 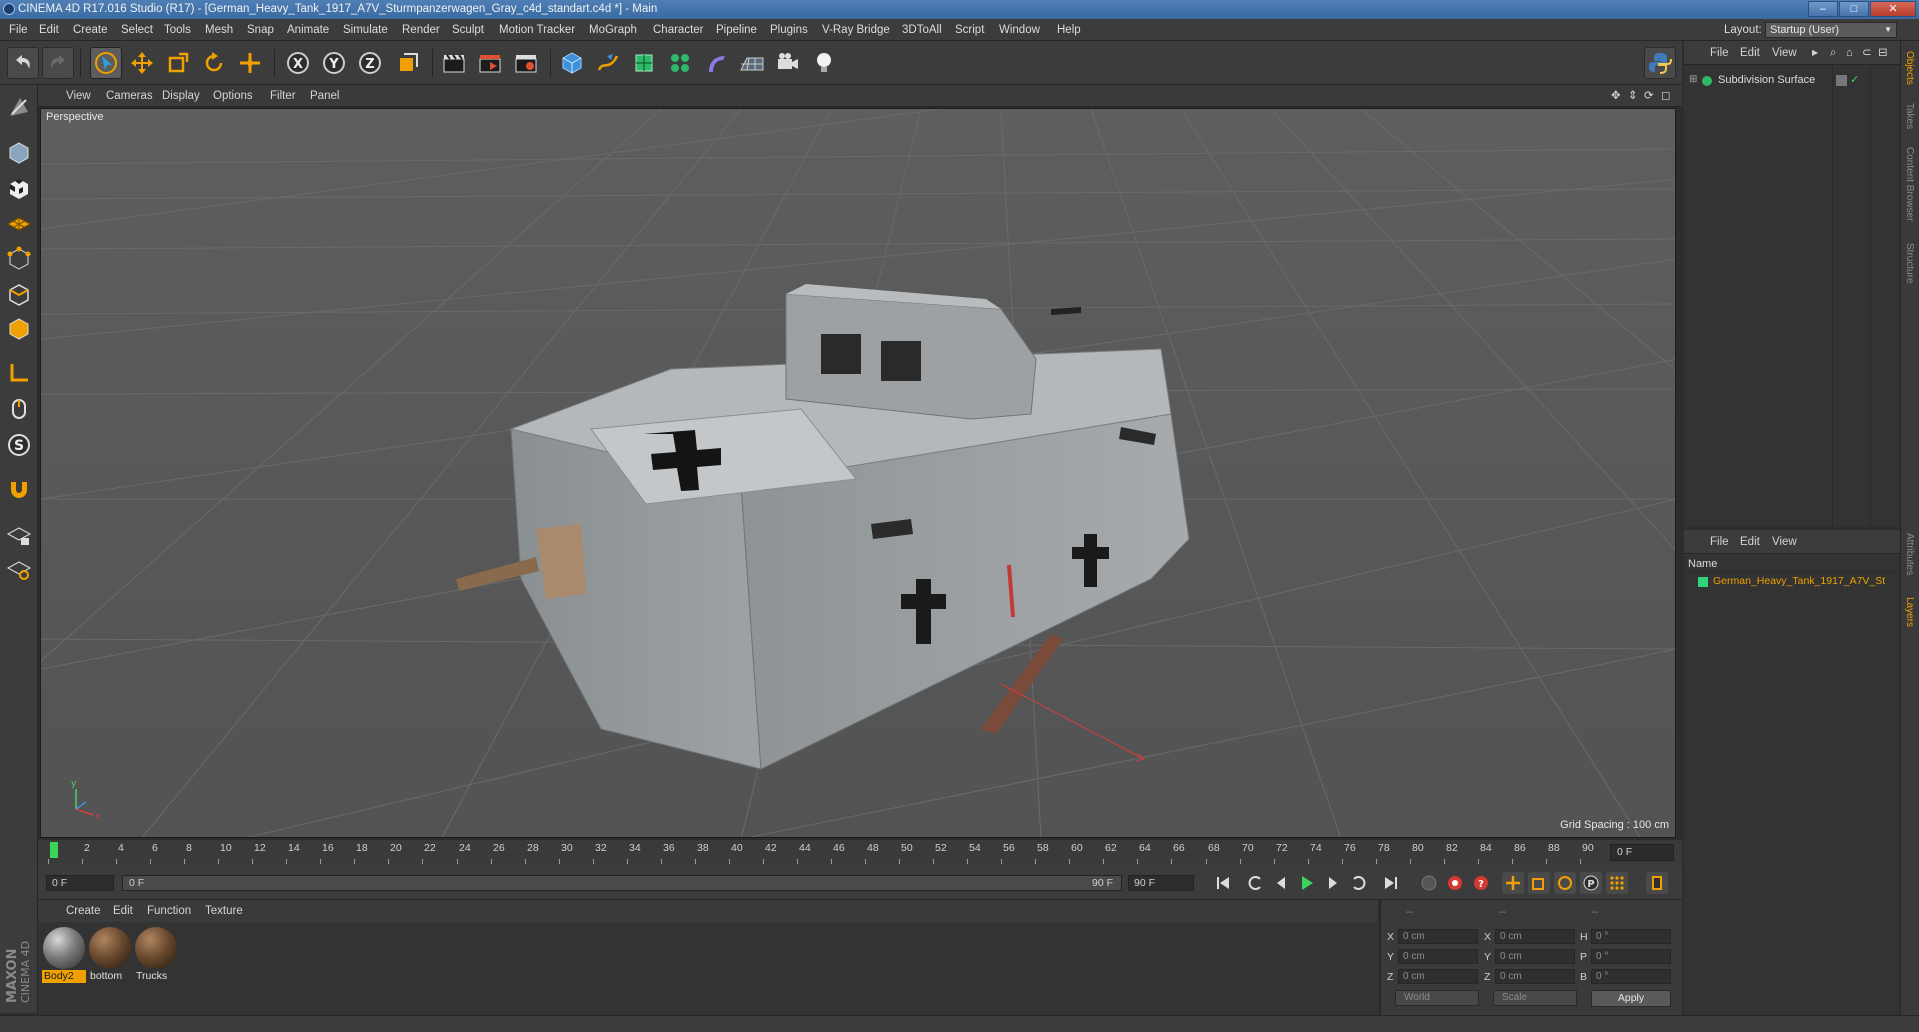 I want to click on texture-mode-button, so click(x=19, y=189).